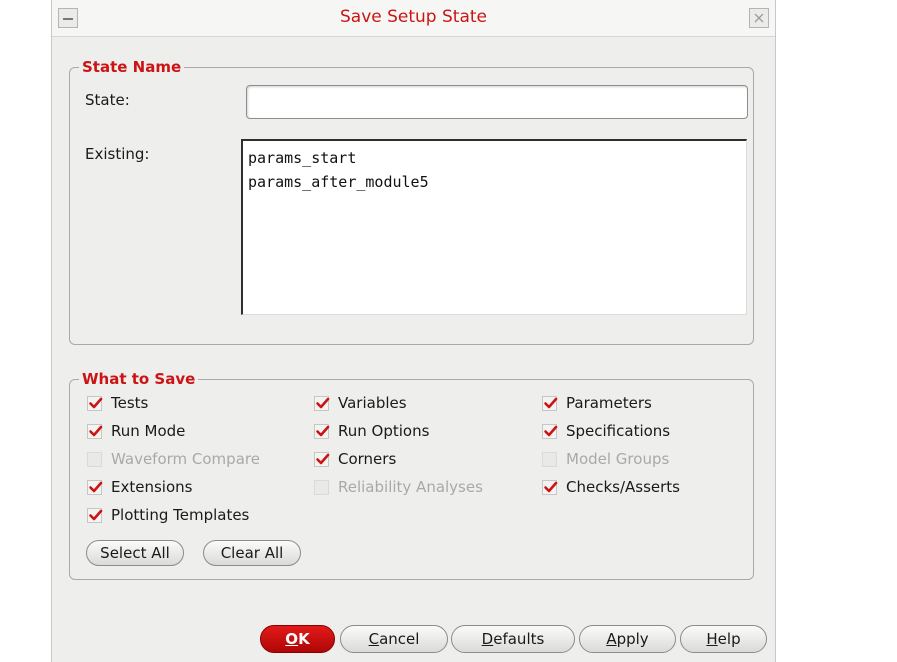 This screenshot has height=662, width=897. What do you see at coordinates (632, 639) in the screenshot?
I see `apply-label-rest: pply` at bounding box center [632, 639].